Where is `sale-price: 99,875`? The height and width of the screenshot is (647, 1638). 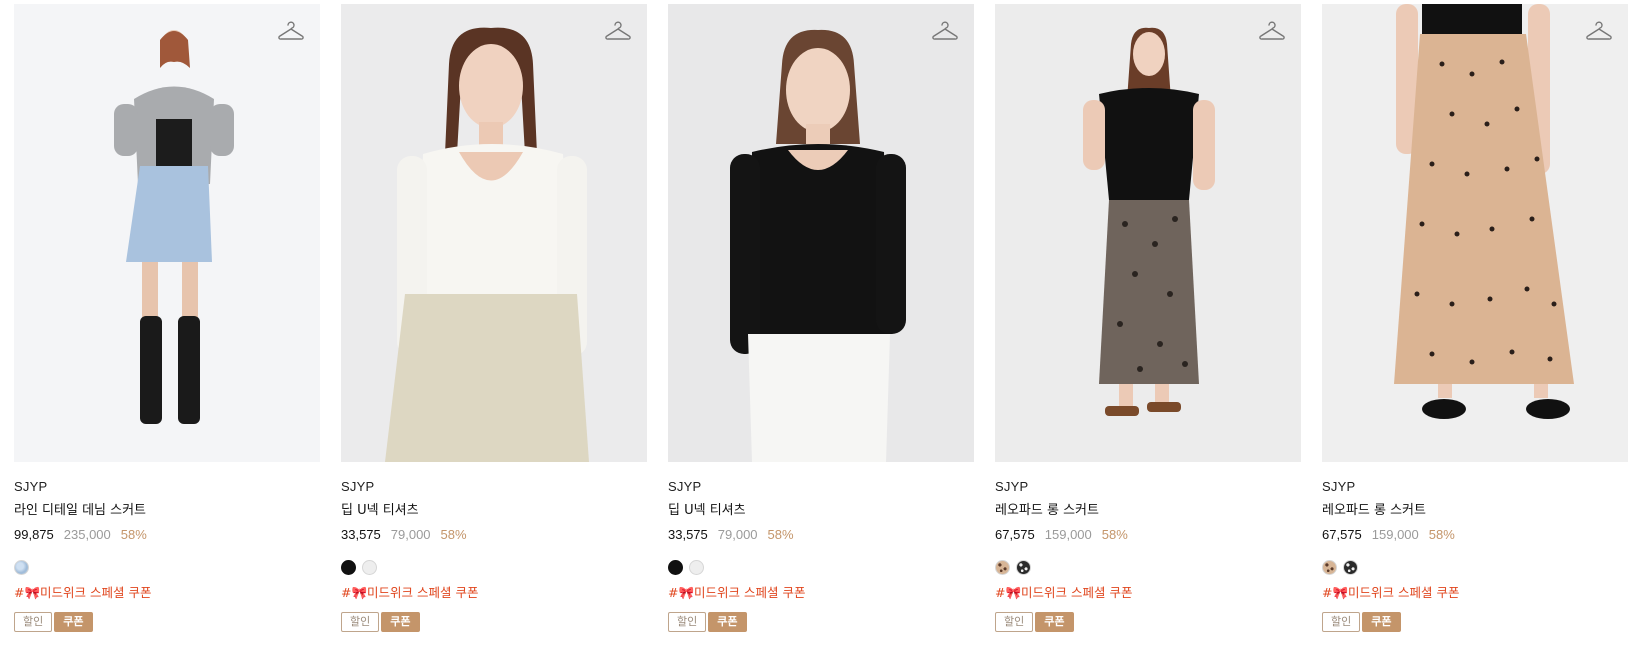
sale-price: 99,875 is located at coordinates (34, 534).